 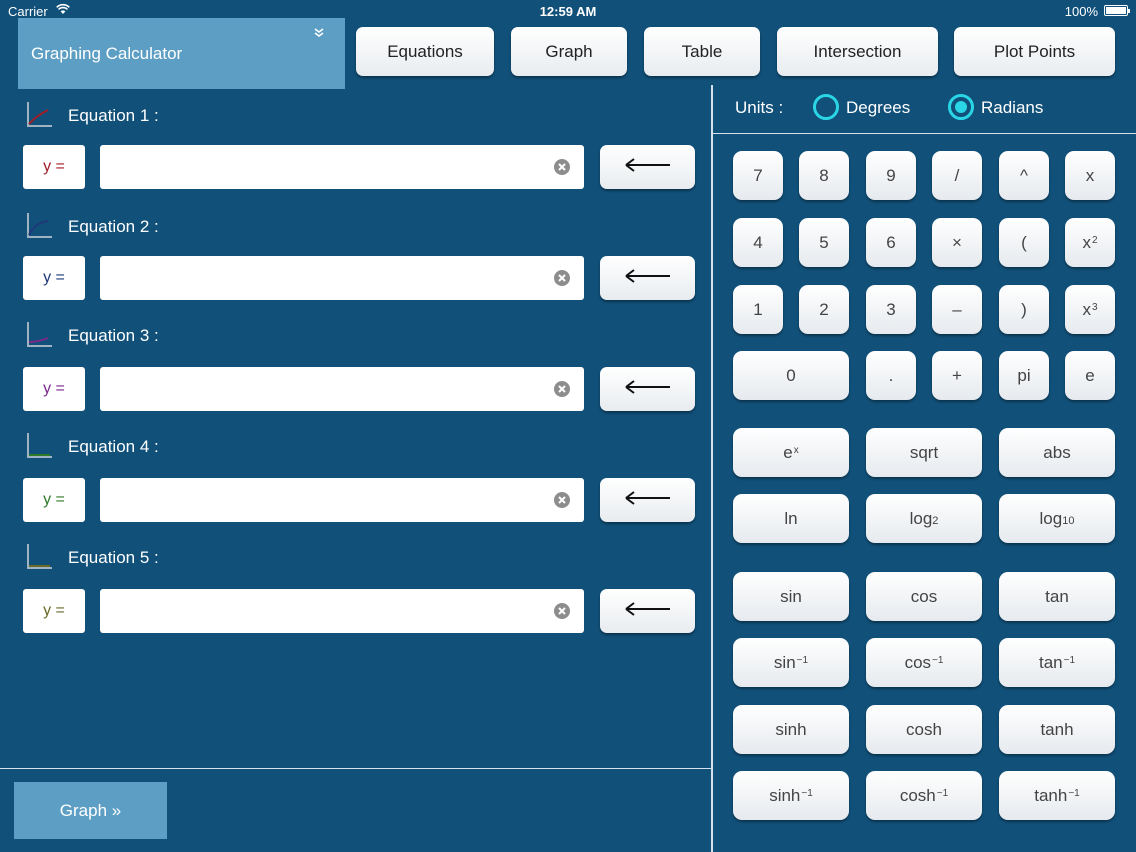 I want to click on equation-3-input, so click(x=342, y=389).